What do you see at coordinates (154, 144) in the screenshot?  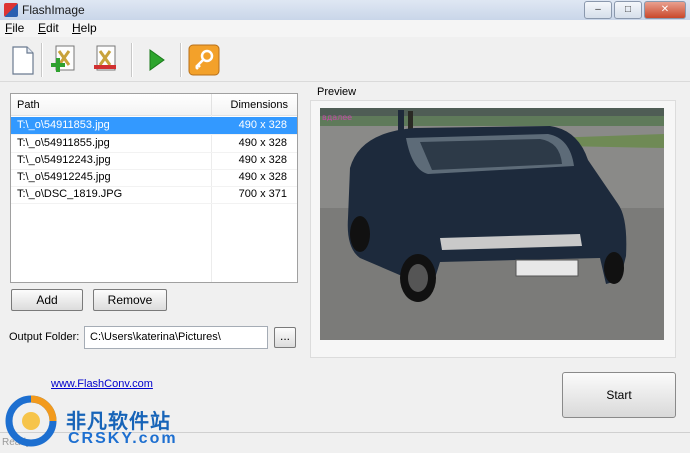 I see `list-row: T:\_o\54911855.jpg 490 x 328` at bounding box center [154, 144].